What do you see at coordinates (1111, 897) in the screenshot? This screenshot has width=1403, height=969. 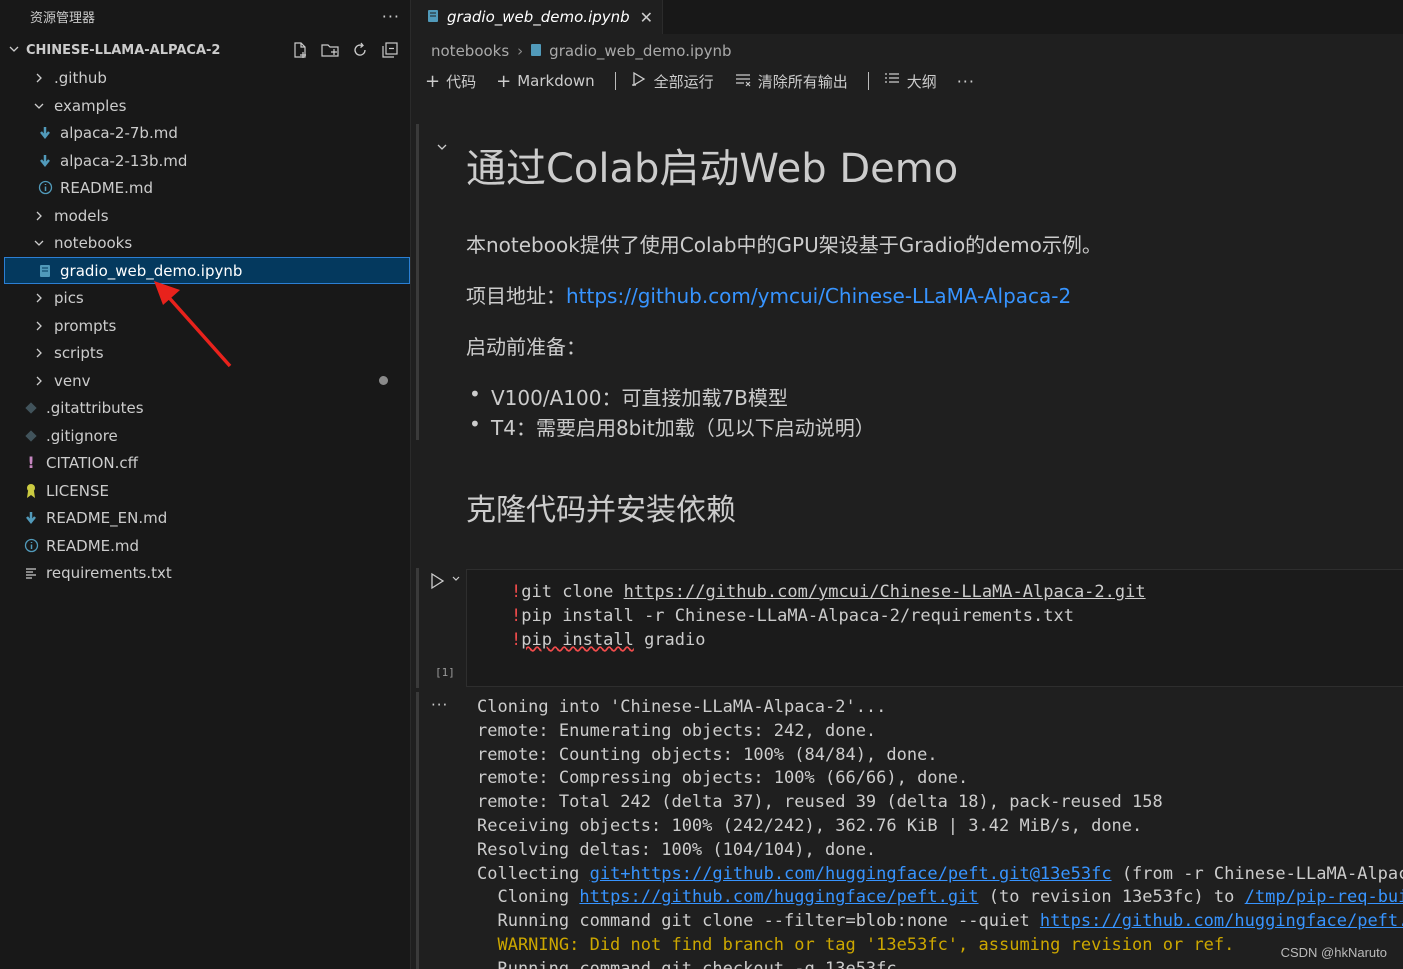 I see `output-text: (to revision 13e53fc) to` at bounding box center [1111, 897].